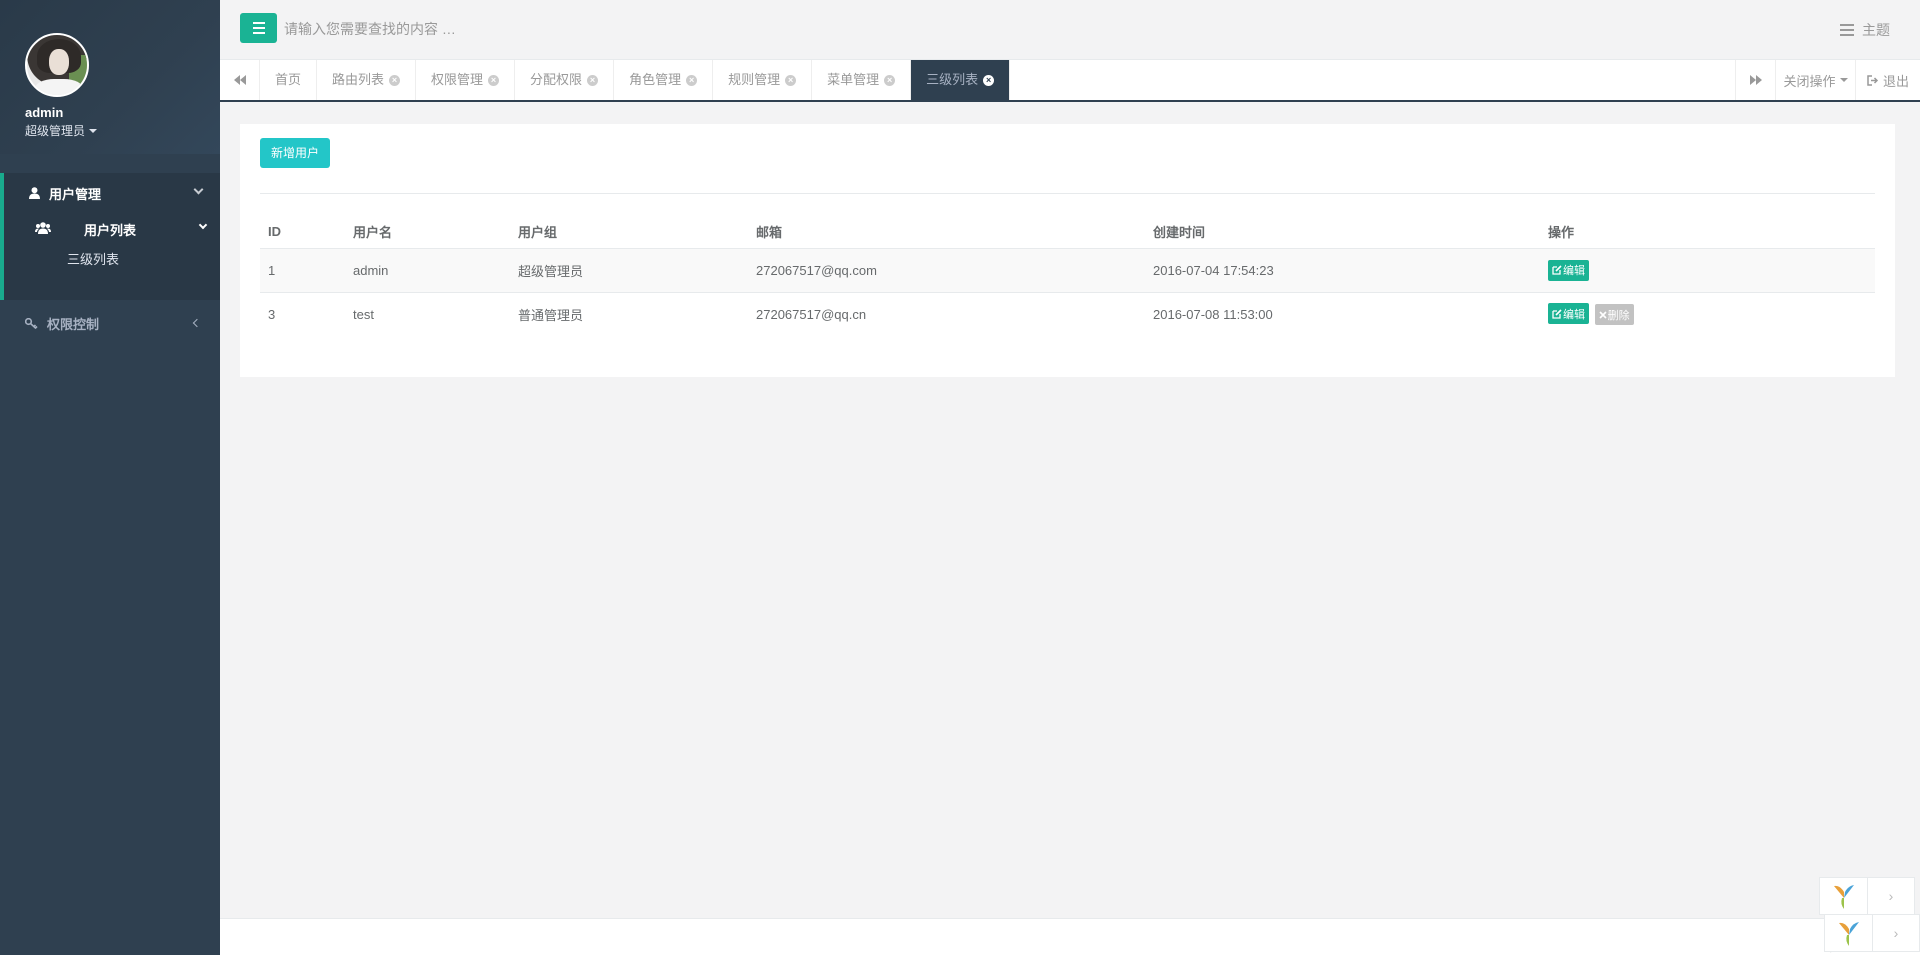 The image size is (1920, 955). Describe the element at coordinates (122, 130) in the screenshot. I see `profile-role-dropdown: 超级管理员` at that location.